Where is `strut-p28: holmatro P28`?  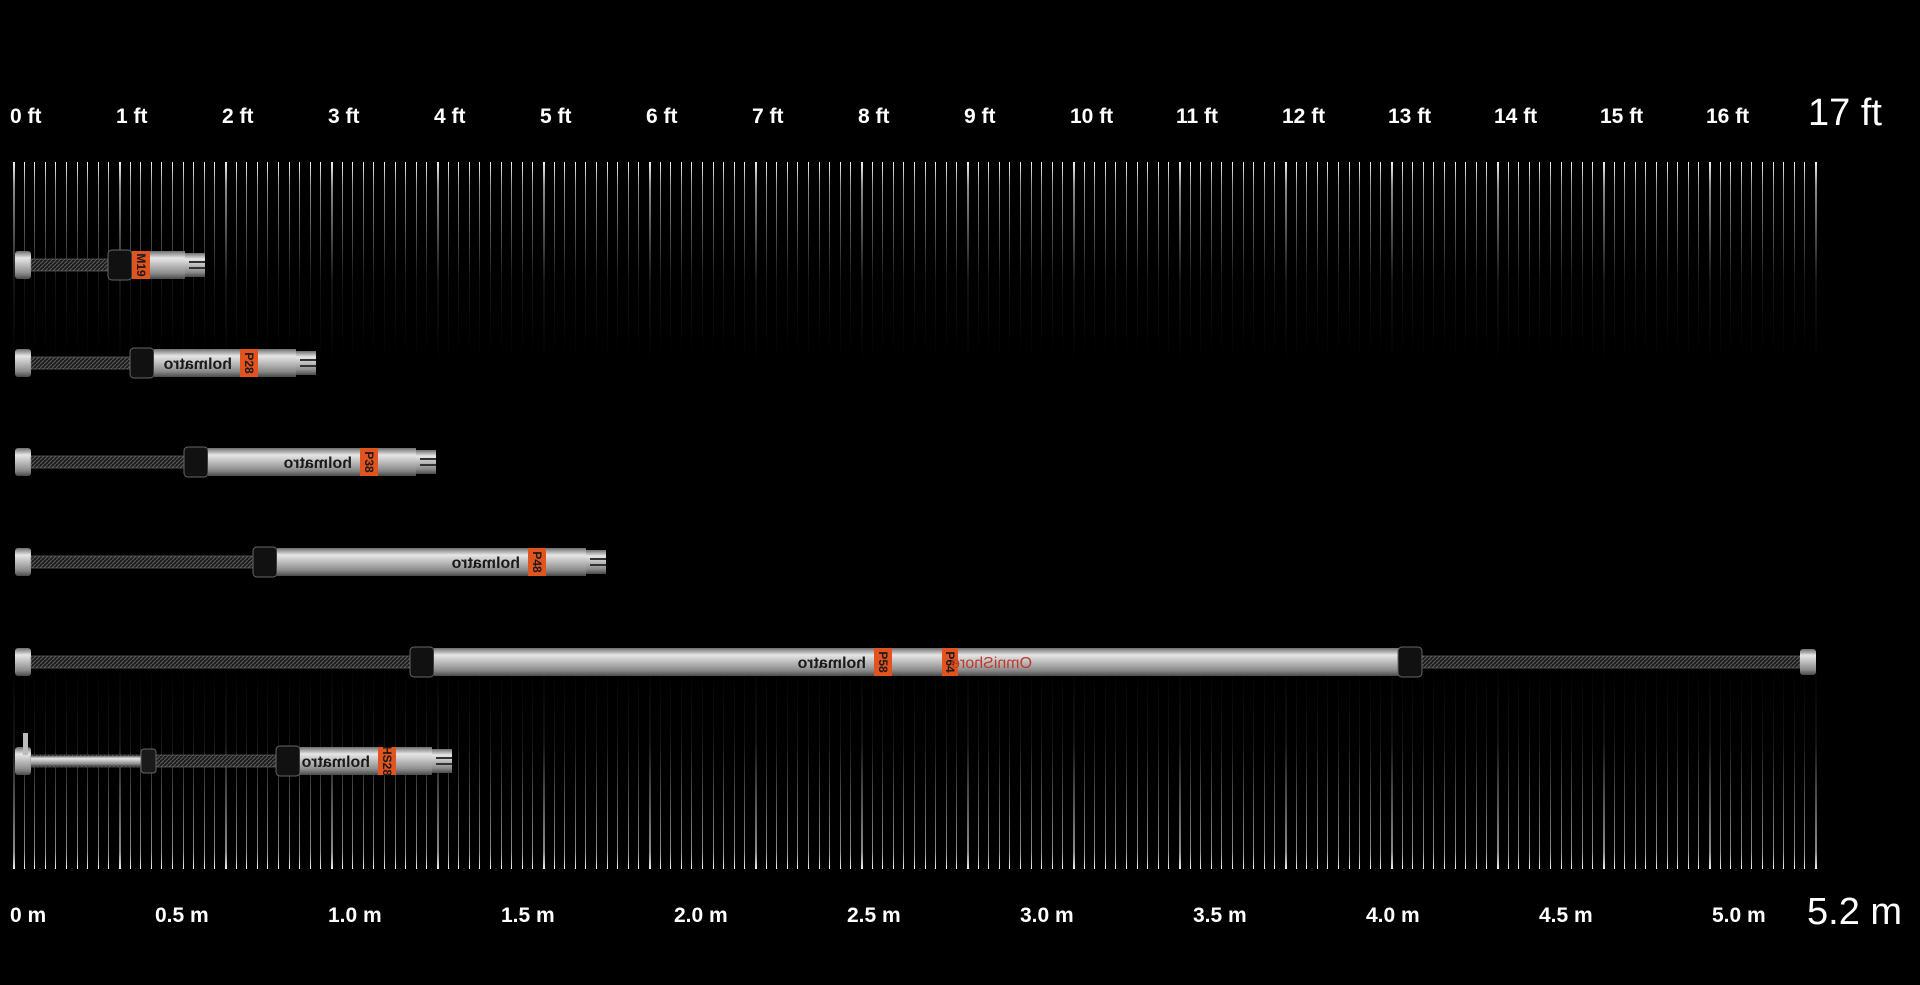 strut-p28: holmatro P28 is located at coordinates (165, 363).